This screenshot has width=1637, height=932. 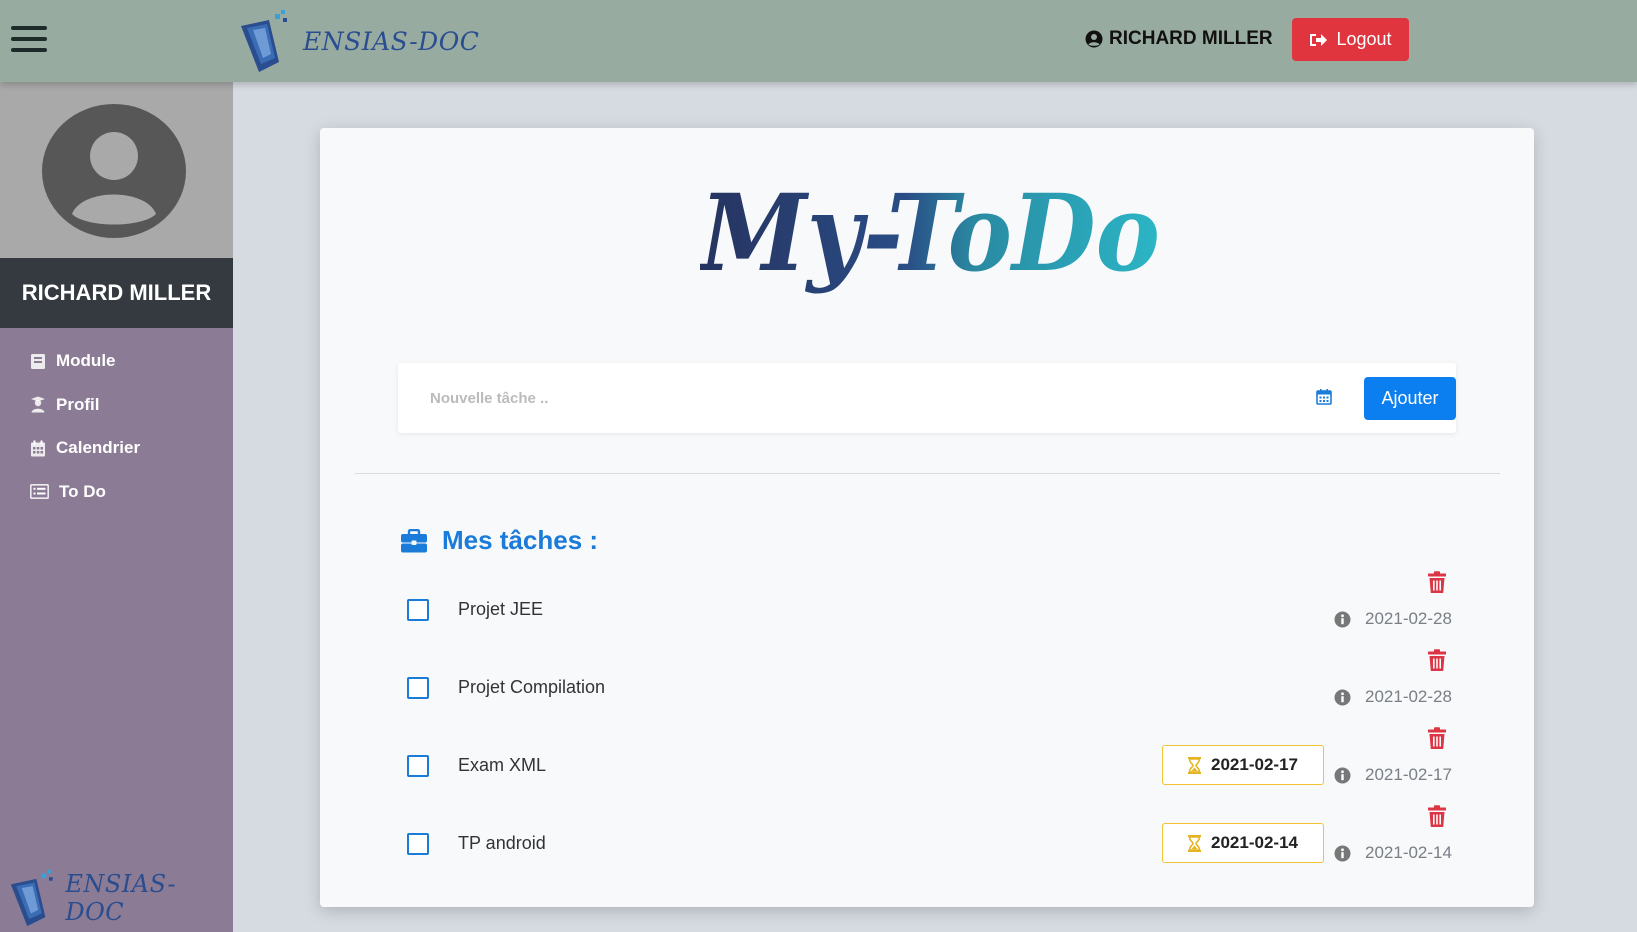 I want to click on task-date: 2021-02-14, so click(x=1408, y=852).